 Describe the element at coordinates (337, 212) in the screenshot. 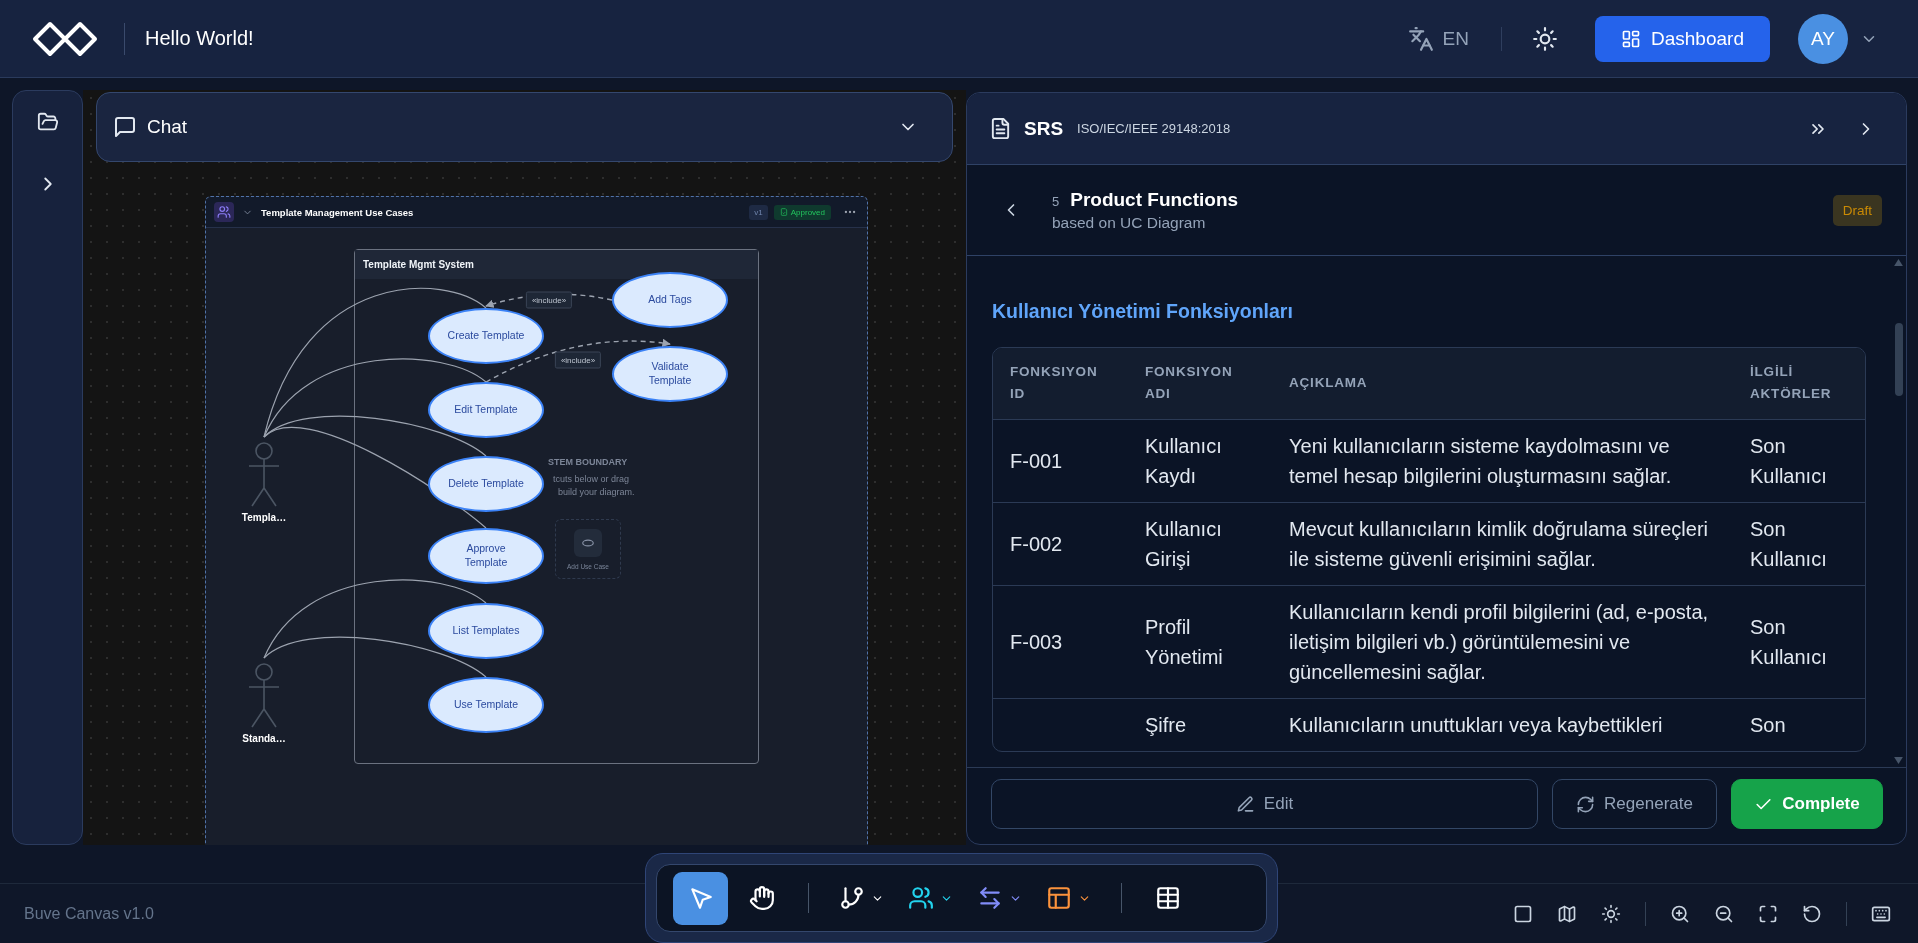

I see `diagram-title: Template Management Use Cases` at that location.